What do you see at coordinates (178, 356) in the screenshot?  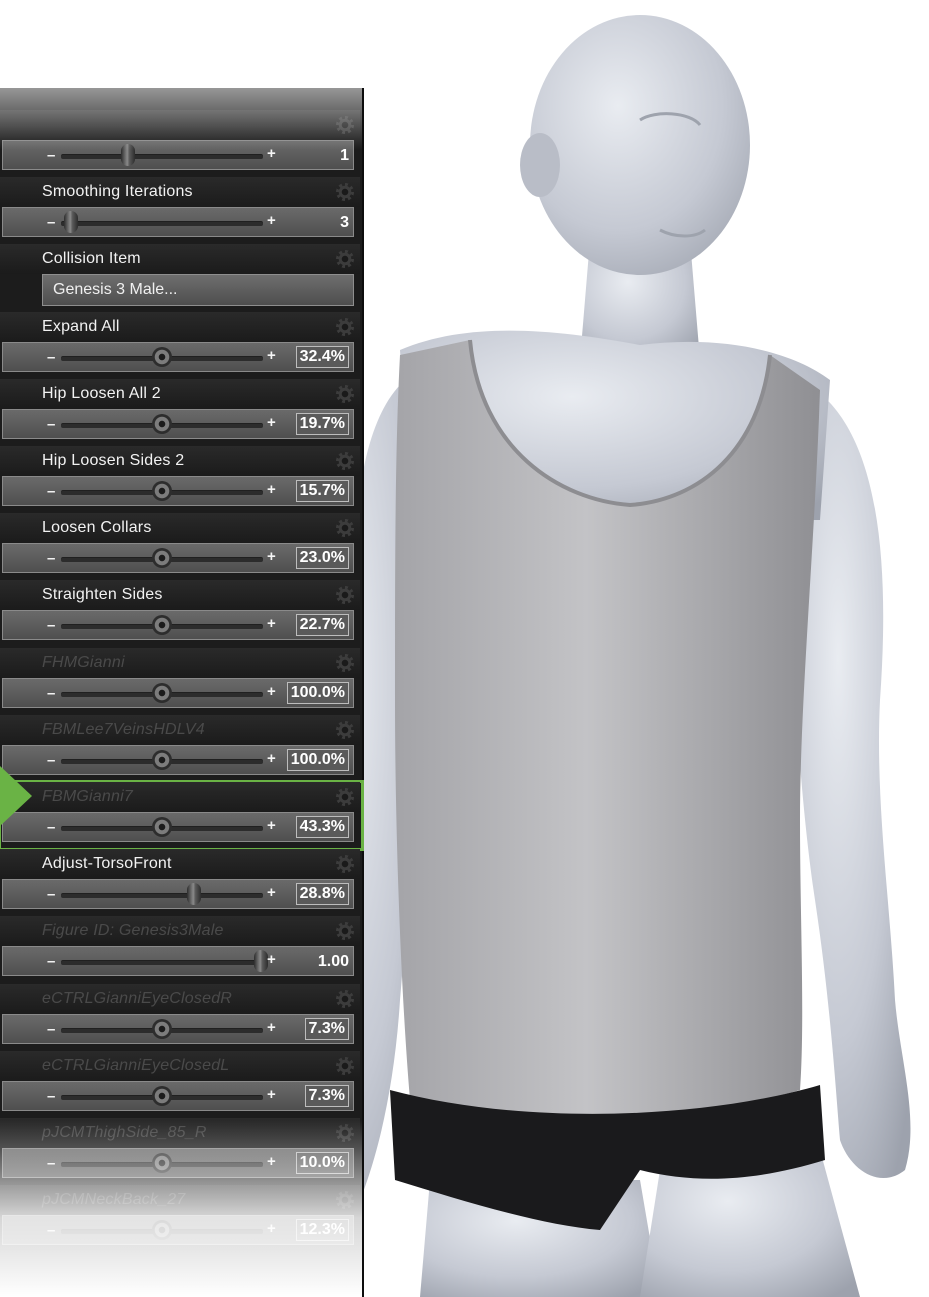 I see `parameter-slider: – +32.4%` at bounding box center [178, 356].